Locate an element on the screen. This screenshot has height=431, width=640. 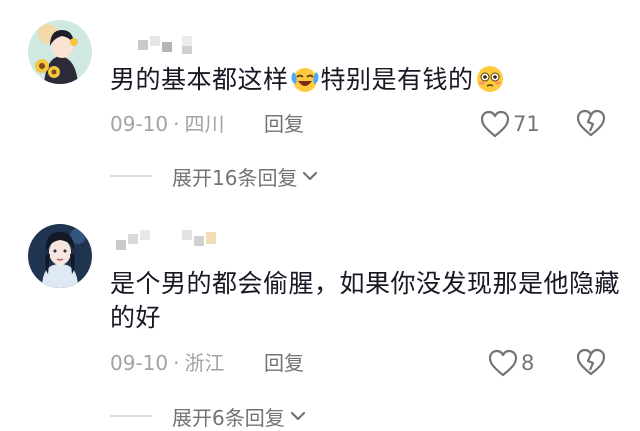
comment-meta: 09-10 · 浙江 is located at coordinates (167, 363).